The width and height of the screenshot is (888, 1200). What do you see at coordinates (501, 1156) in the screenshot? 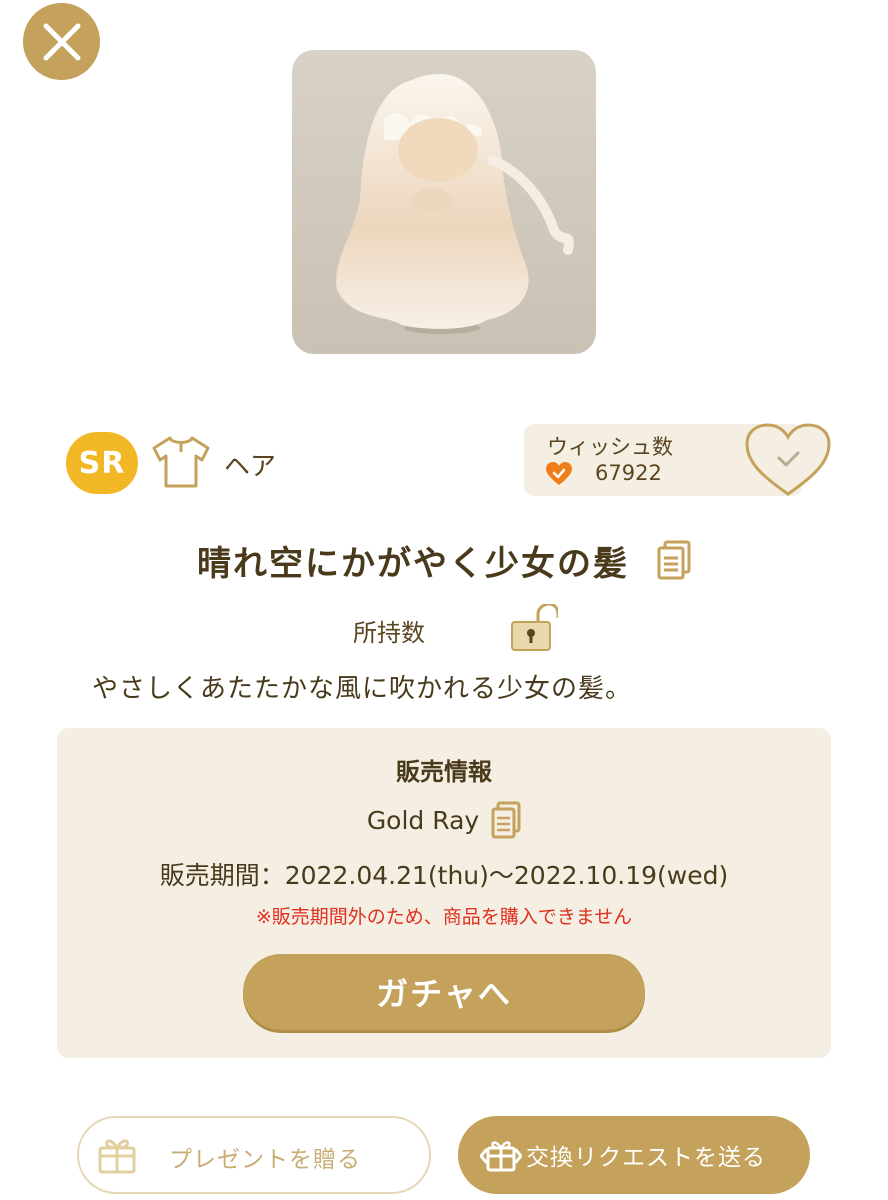
I see `exchange-gift-icon` at bounding box center [501, 1156].